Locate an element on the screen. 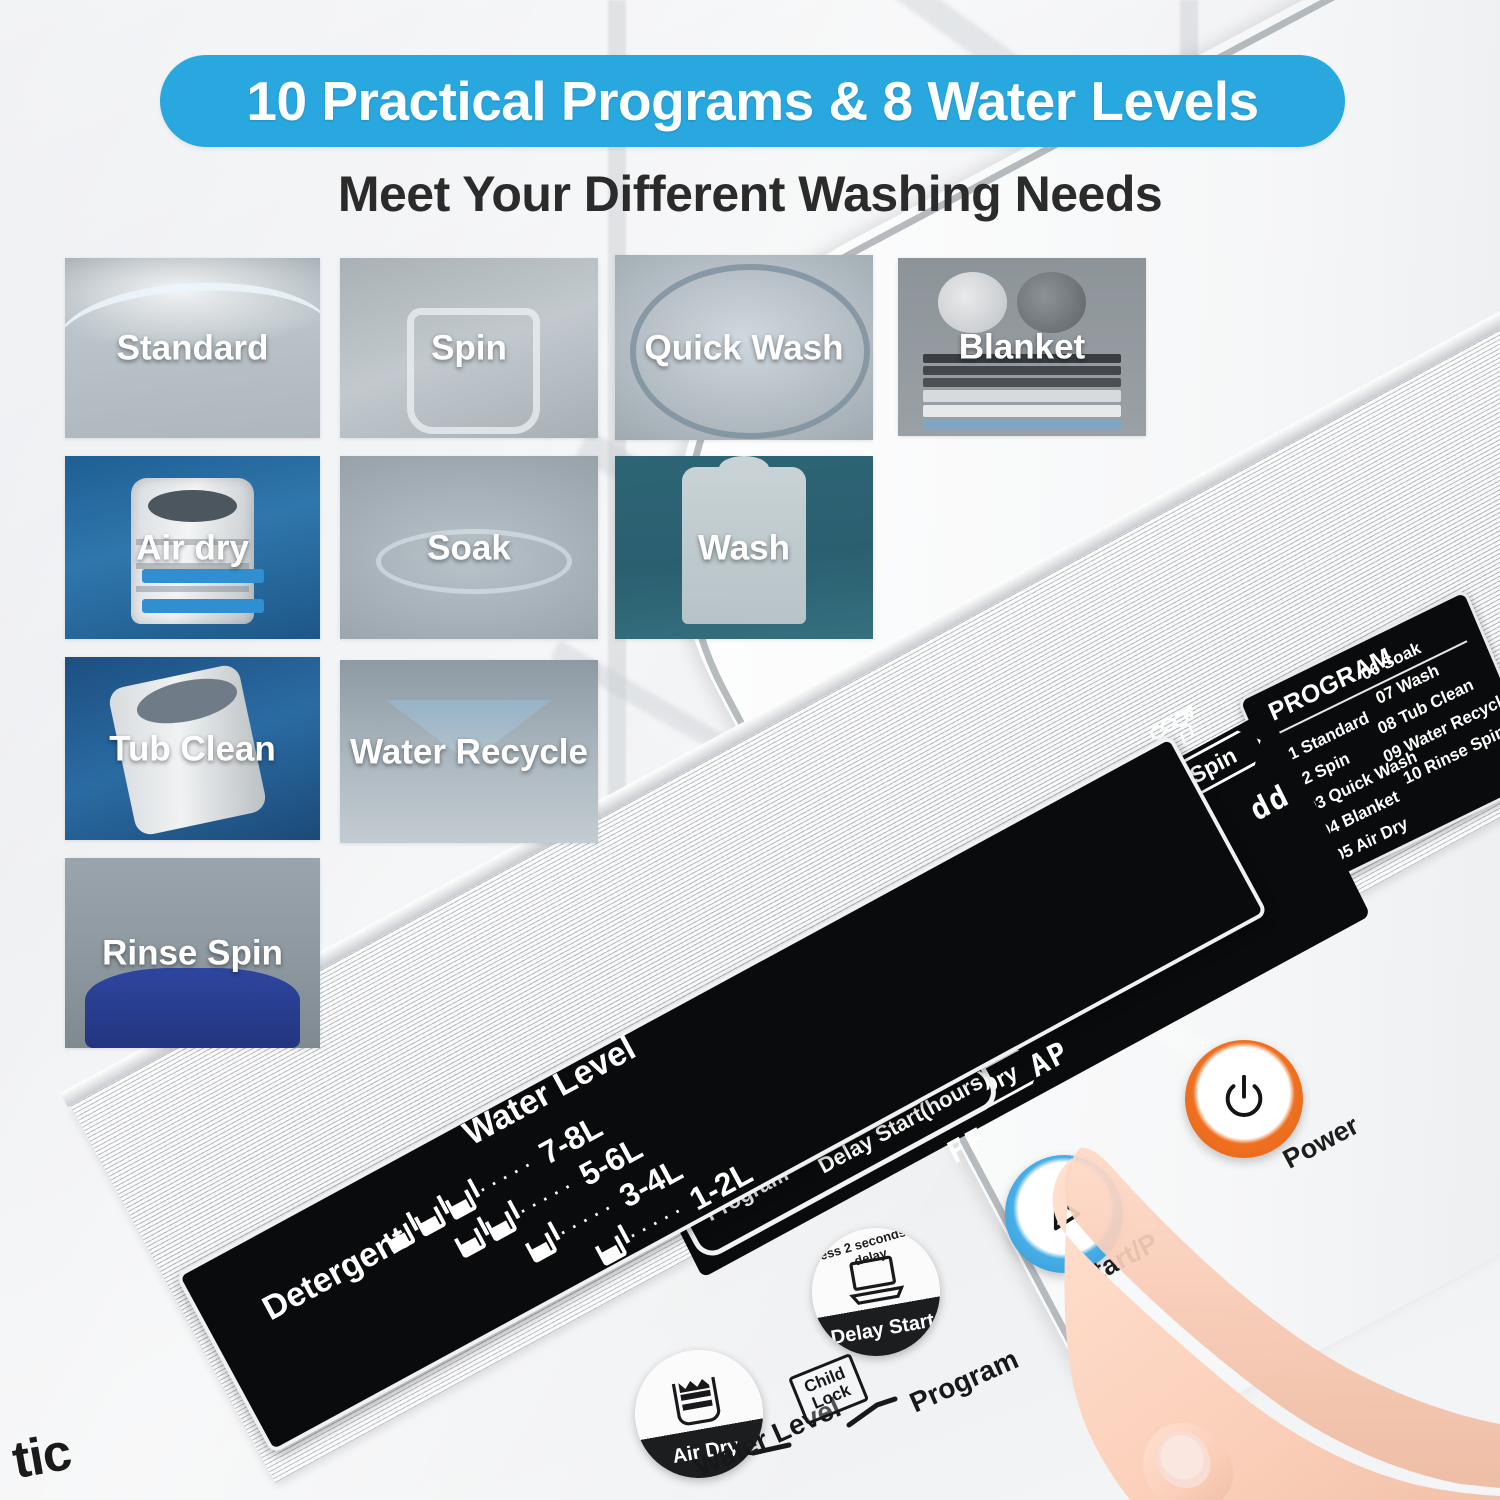 The height and width of the screenshot is (1500, 1500). tile-label: Water Recycle is located at coordinates (469, 751).